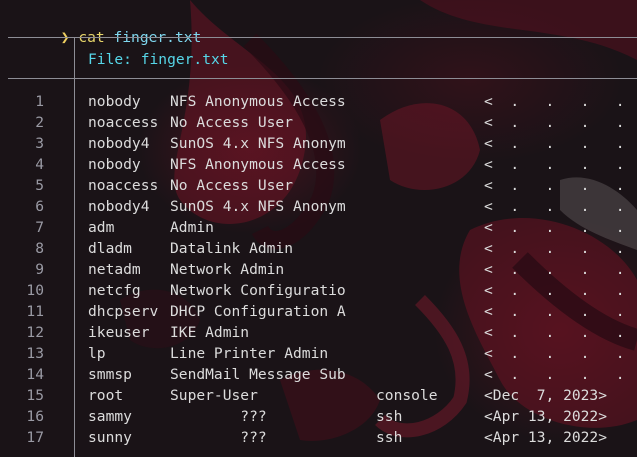  I want to click on file-line: 16 sammy ??? ssh <Apr 13, 2022>, so click(318, 416).